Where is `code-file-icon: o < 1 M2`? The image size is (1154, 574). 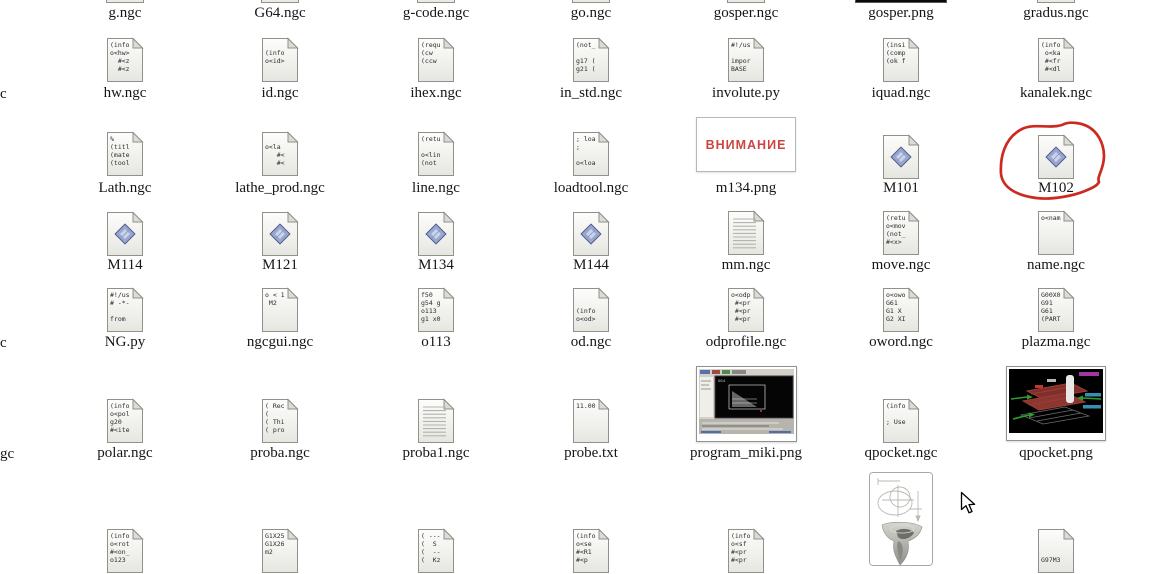
code-file-icon: o < 1 M2 is located at coordinates (280, 310).